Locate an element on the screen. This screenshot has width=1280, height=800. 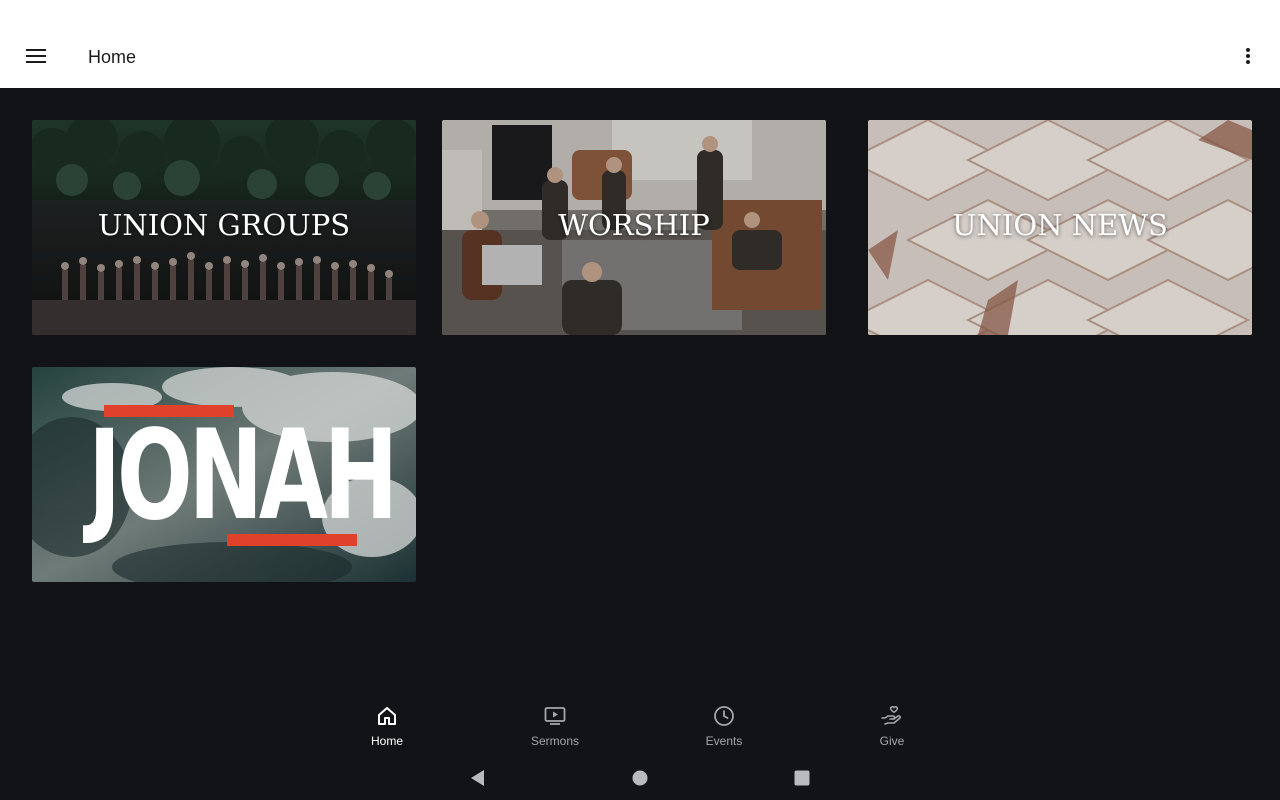
nav-events-label: Events is located at coordinates (724, 741).